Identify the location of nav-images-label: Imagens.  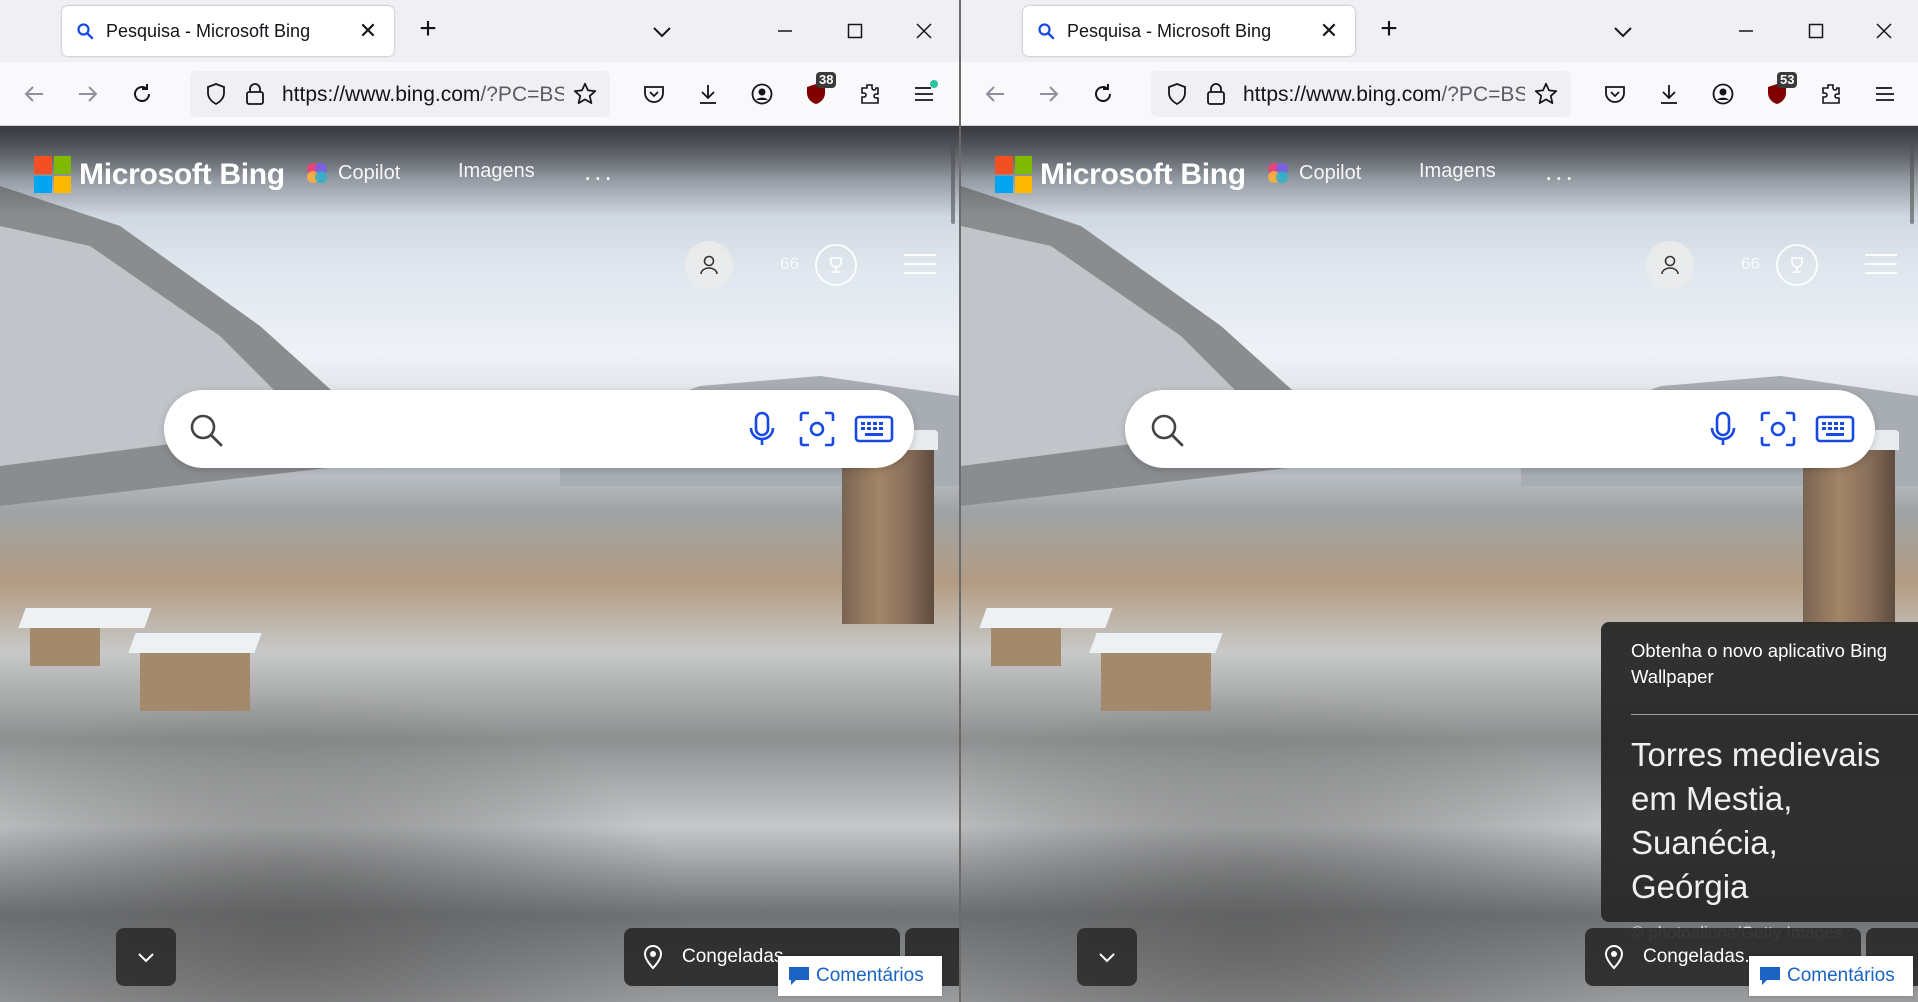
(1457, 171).